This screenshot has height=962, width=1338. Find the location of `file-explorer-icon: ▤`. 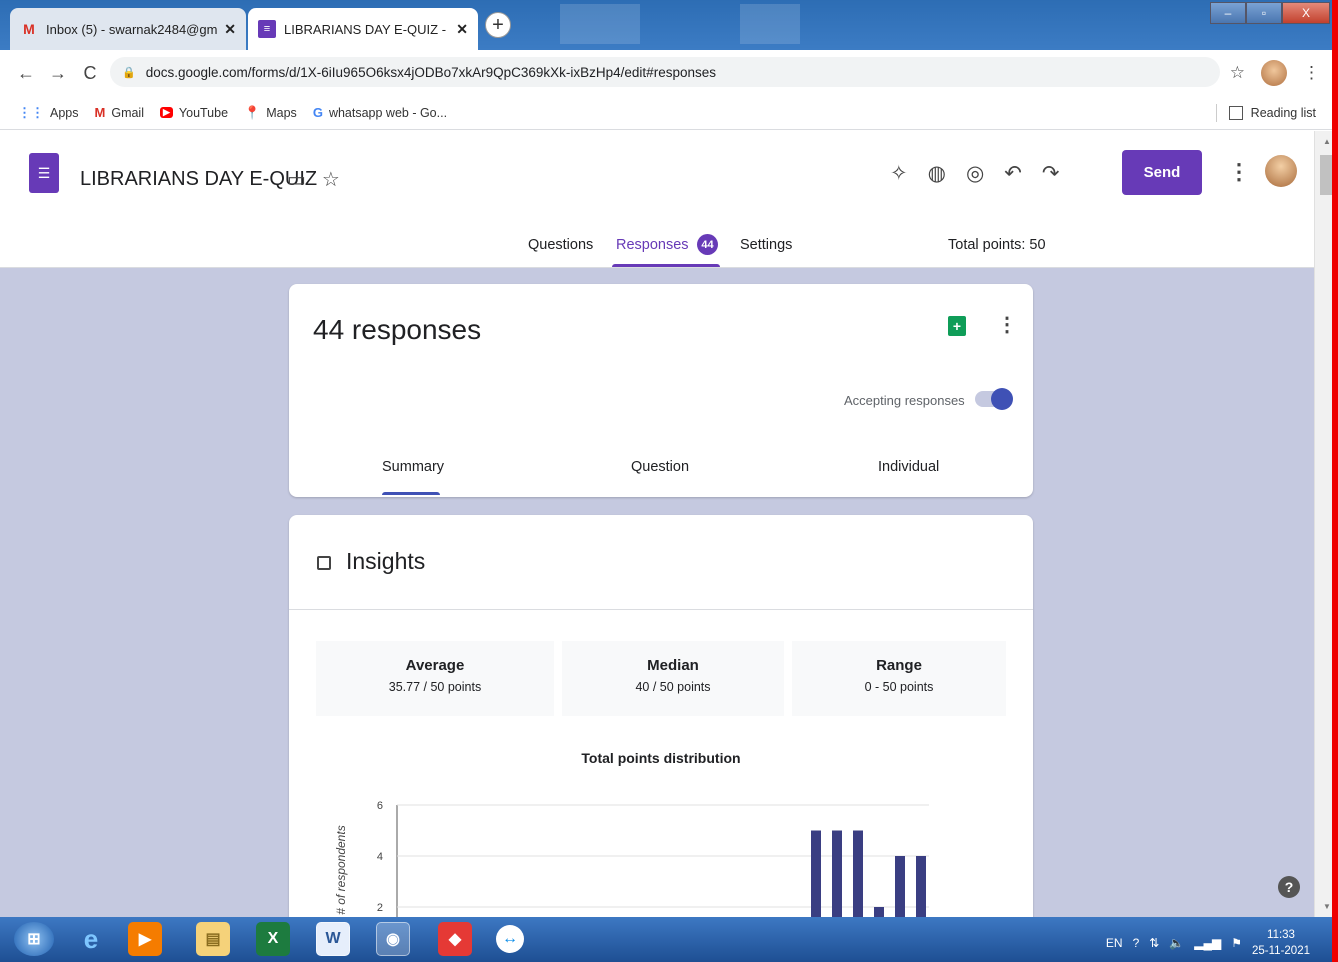

file-explorer-icon: ▤ is located at coordinates (213, 939).